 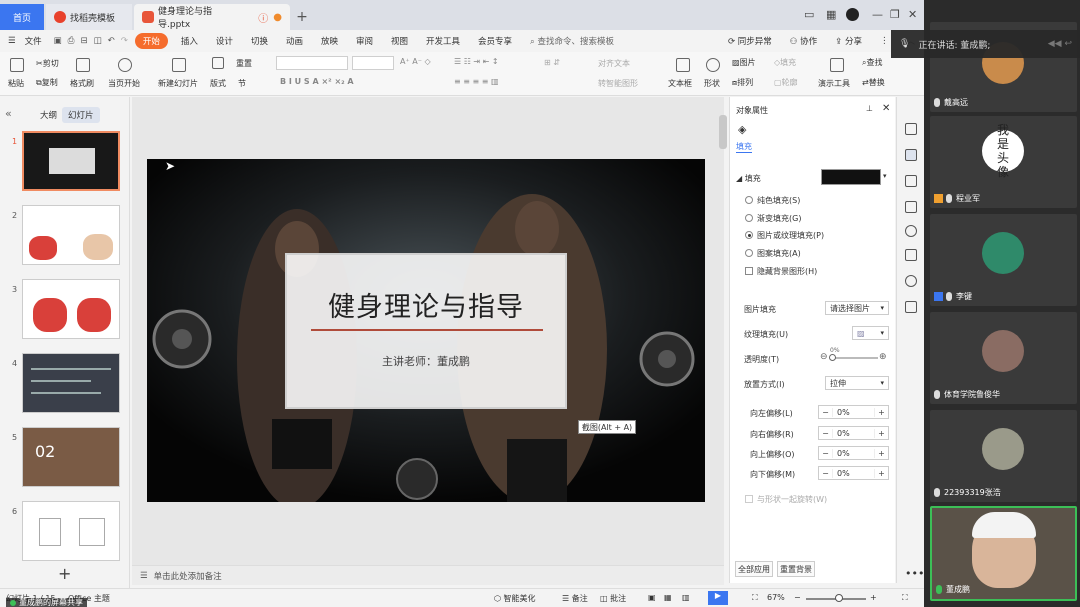 I want to click on menu-animation: 动画, so click(x=294, y=41).